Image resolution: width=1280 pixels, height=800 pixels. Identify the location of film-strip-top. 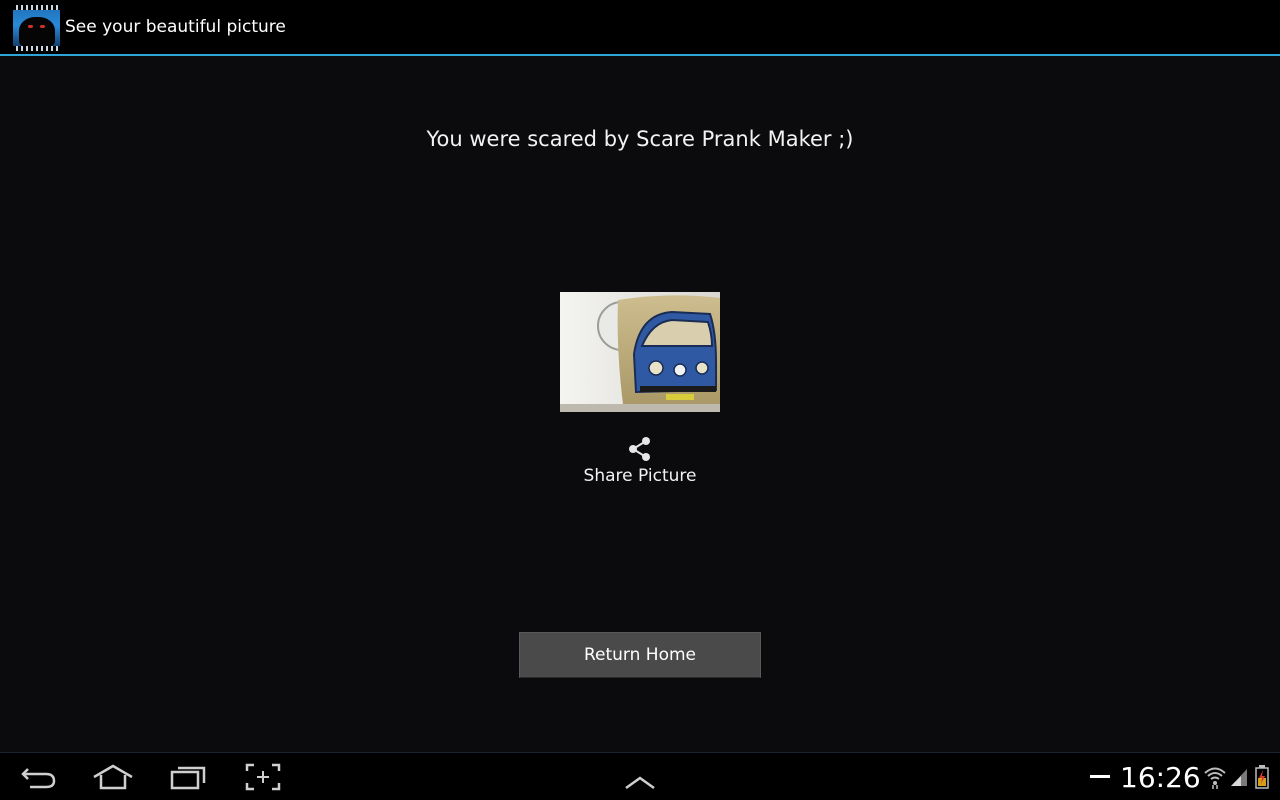
(36, 7).